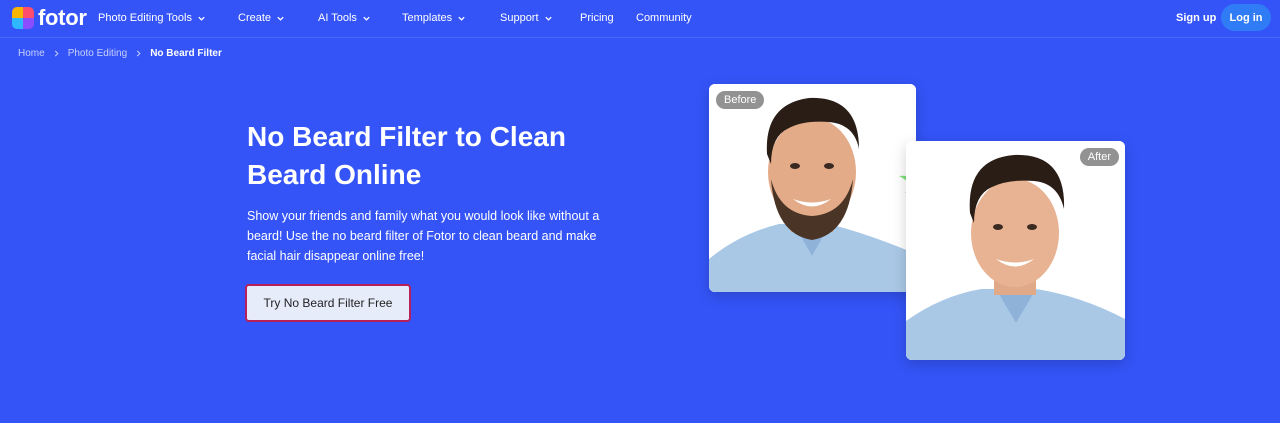  I want to click on breadcrumb-photo-editing: Photo Editing, so click(98, 53).